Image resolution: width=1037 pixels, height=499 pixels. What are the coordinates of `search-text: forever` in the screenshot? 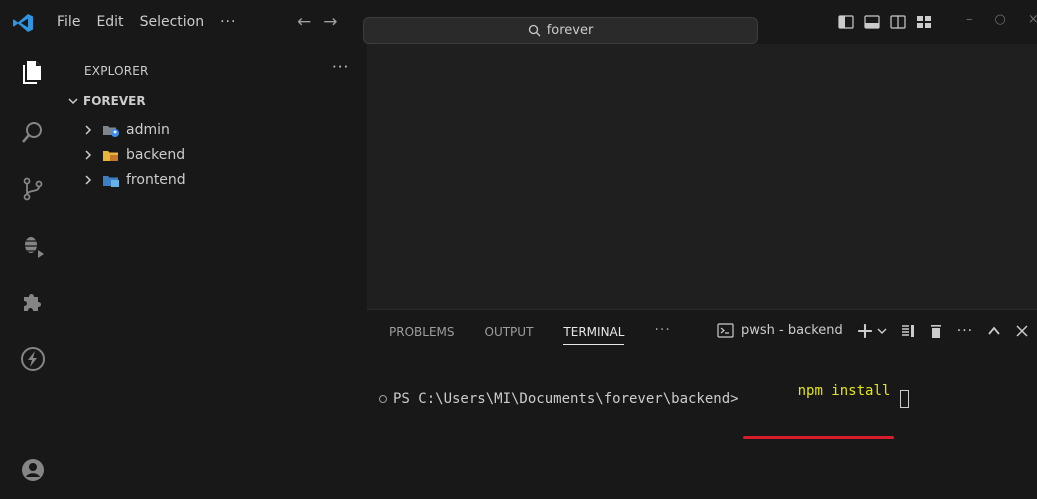 It's located at (570, 30).